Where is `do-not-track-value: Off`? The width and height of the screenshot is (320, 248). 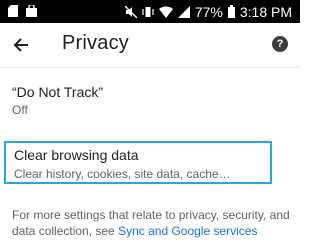 do-not-track-value: Off is located at coordinates (20, 110).